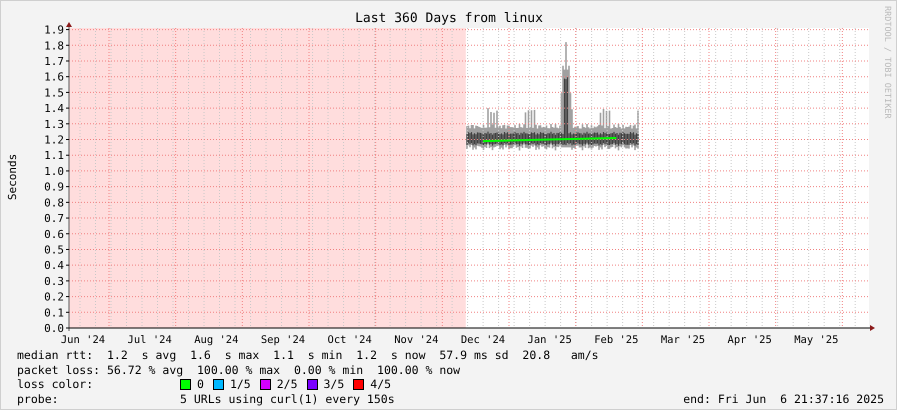 The height and width of the screenshot is (410, 897). Describe the element at coordinates (483, 340) in the screenshot. I see `x-tick-label: Dec '24` at that location.